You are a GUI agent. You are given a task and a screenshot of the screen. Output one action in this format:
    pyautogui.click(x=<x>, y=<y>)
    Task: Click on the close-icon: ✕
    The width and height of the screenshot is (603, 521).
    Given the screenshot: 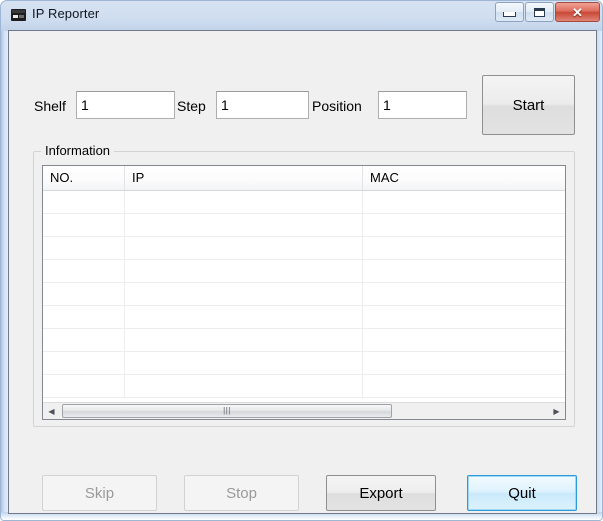 What is the action you would take?
    pyautogui.click(x=577, y=12)
    